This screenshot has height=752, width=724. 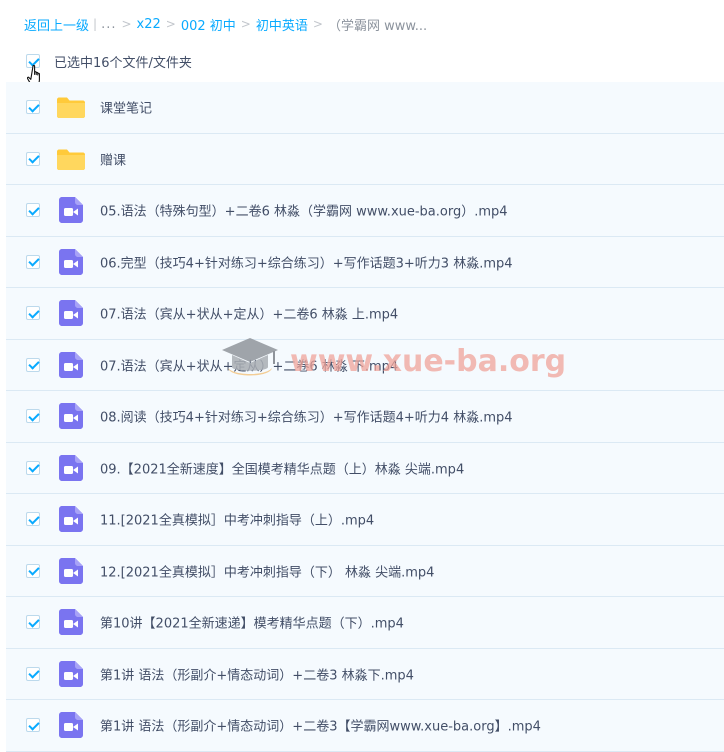 What do you see at coordinates (365, 108) in the screenshot?
I see `file-row: 课堂笔记` at bounding box center [365, 108].